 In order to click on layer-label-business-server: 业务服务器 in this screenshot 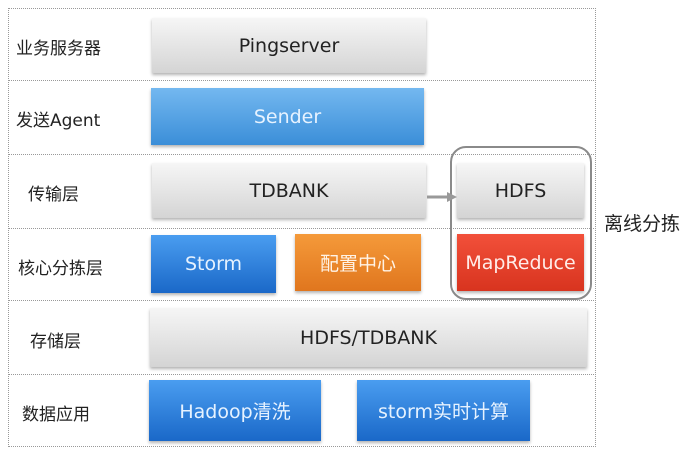, I will do `click(58, 49)`.